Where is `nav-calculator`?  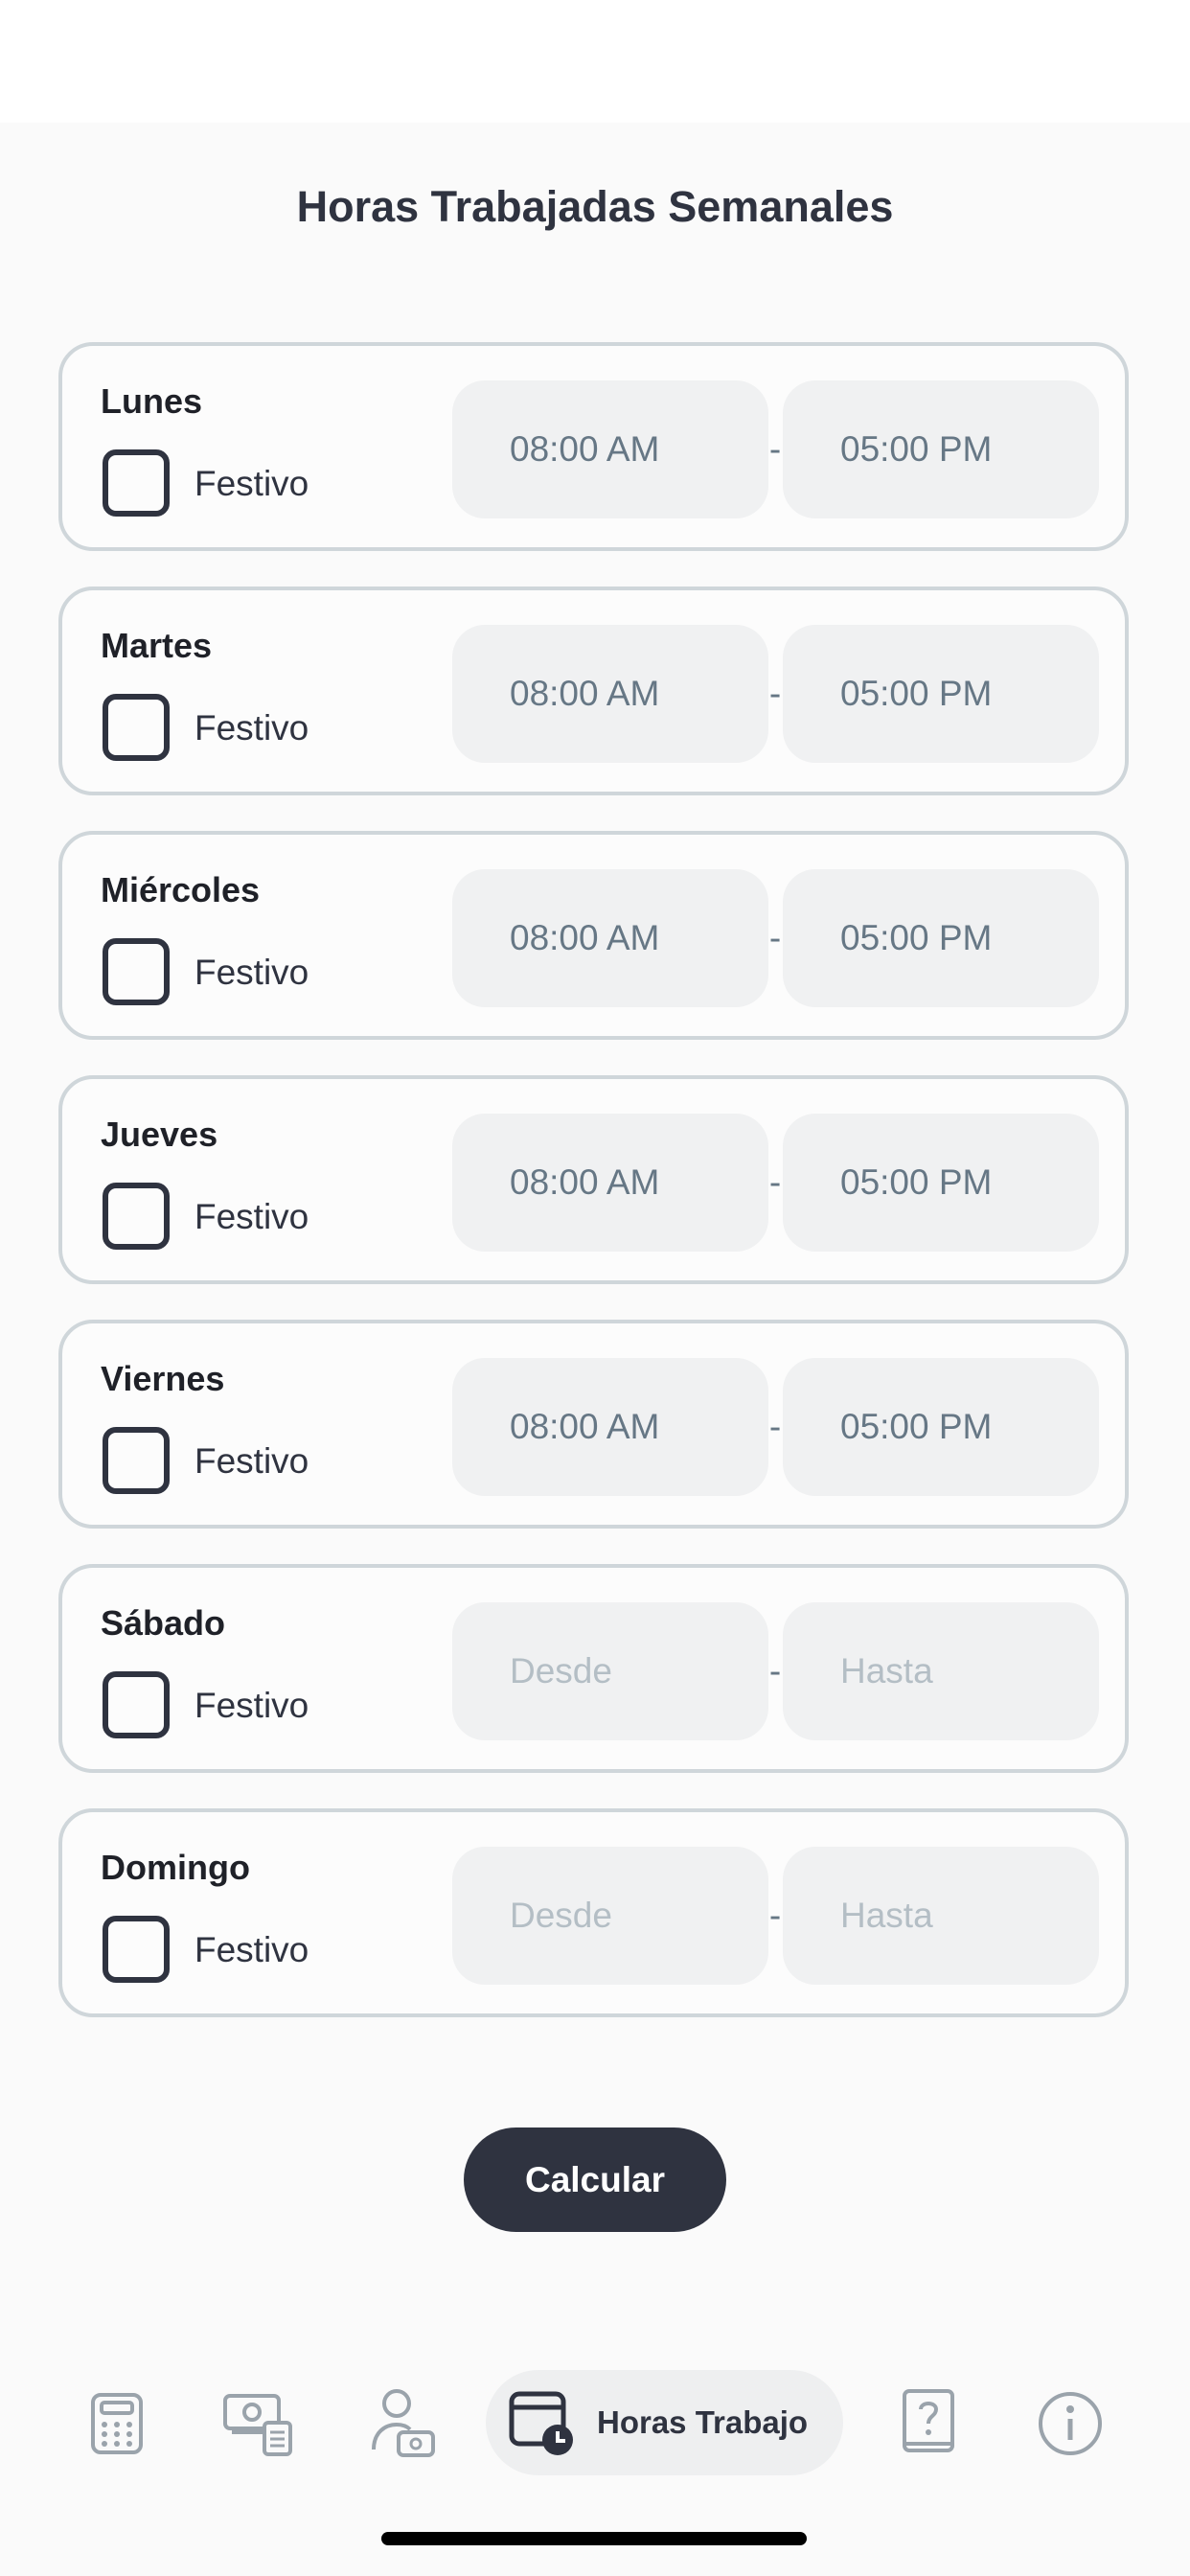 nav-calculator is located at coordinates (117, 2423).